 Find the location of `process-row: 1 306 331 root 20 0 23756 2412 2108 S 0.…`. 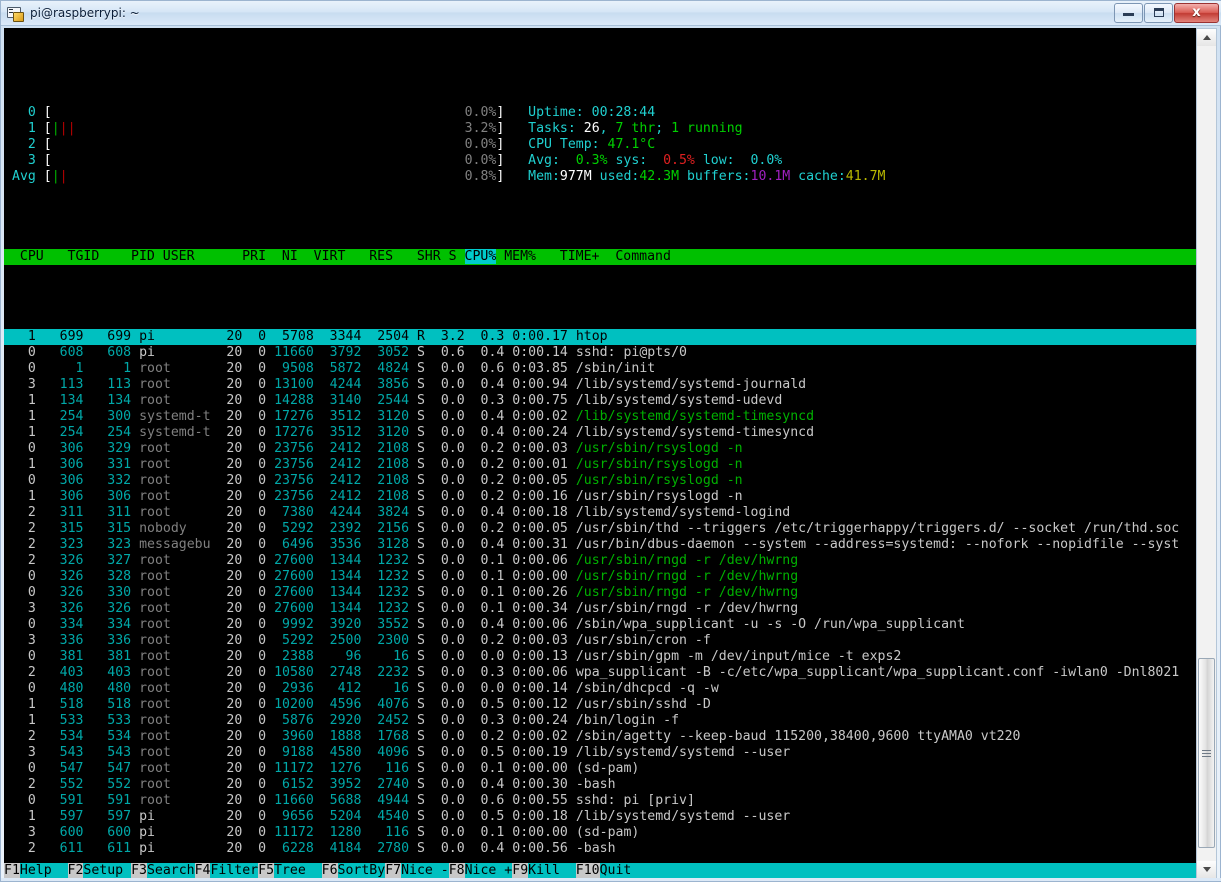

process-row: 1 306 331 root 20 0 23756 2412 2108 S 0.… is located at coordinates (600, 465).